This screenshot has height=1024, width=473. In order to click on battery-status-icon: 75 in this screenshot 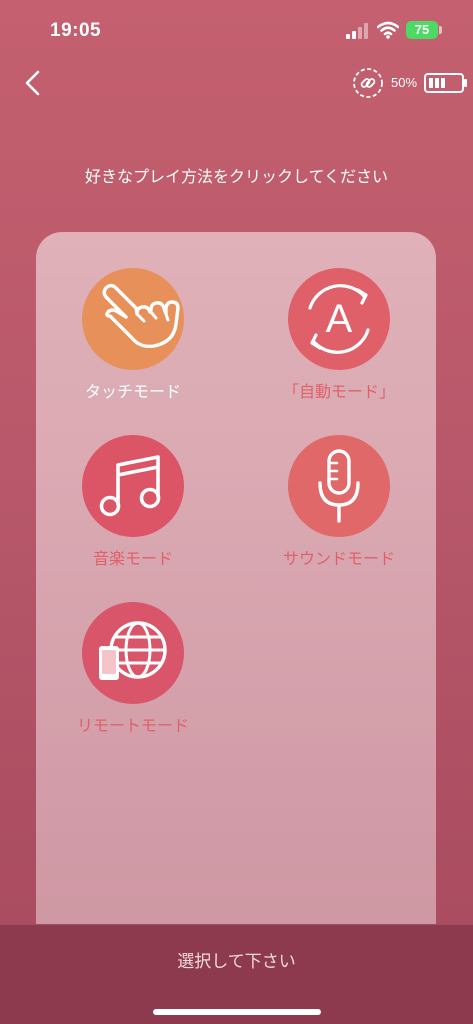, I will do `click(422, 30)`.